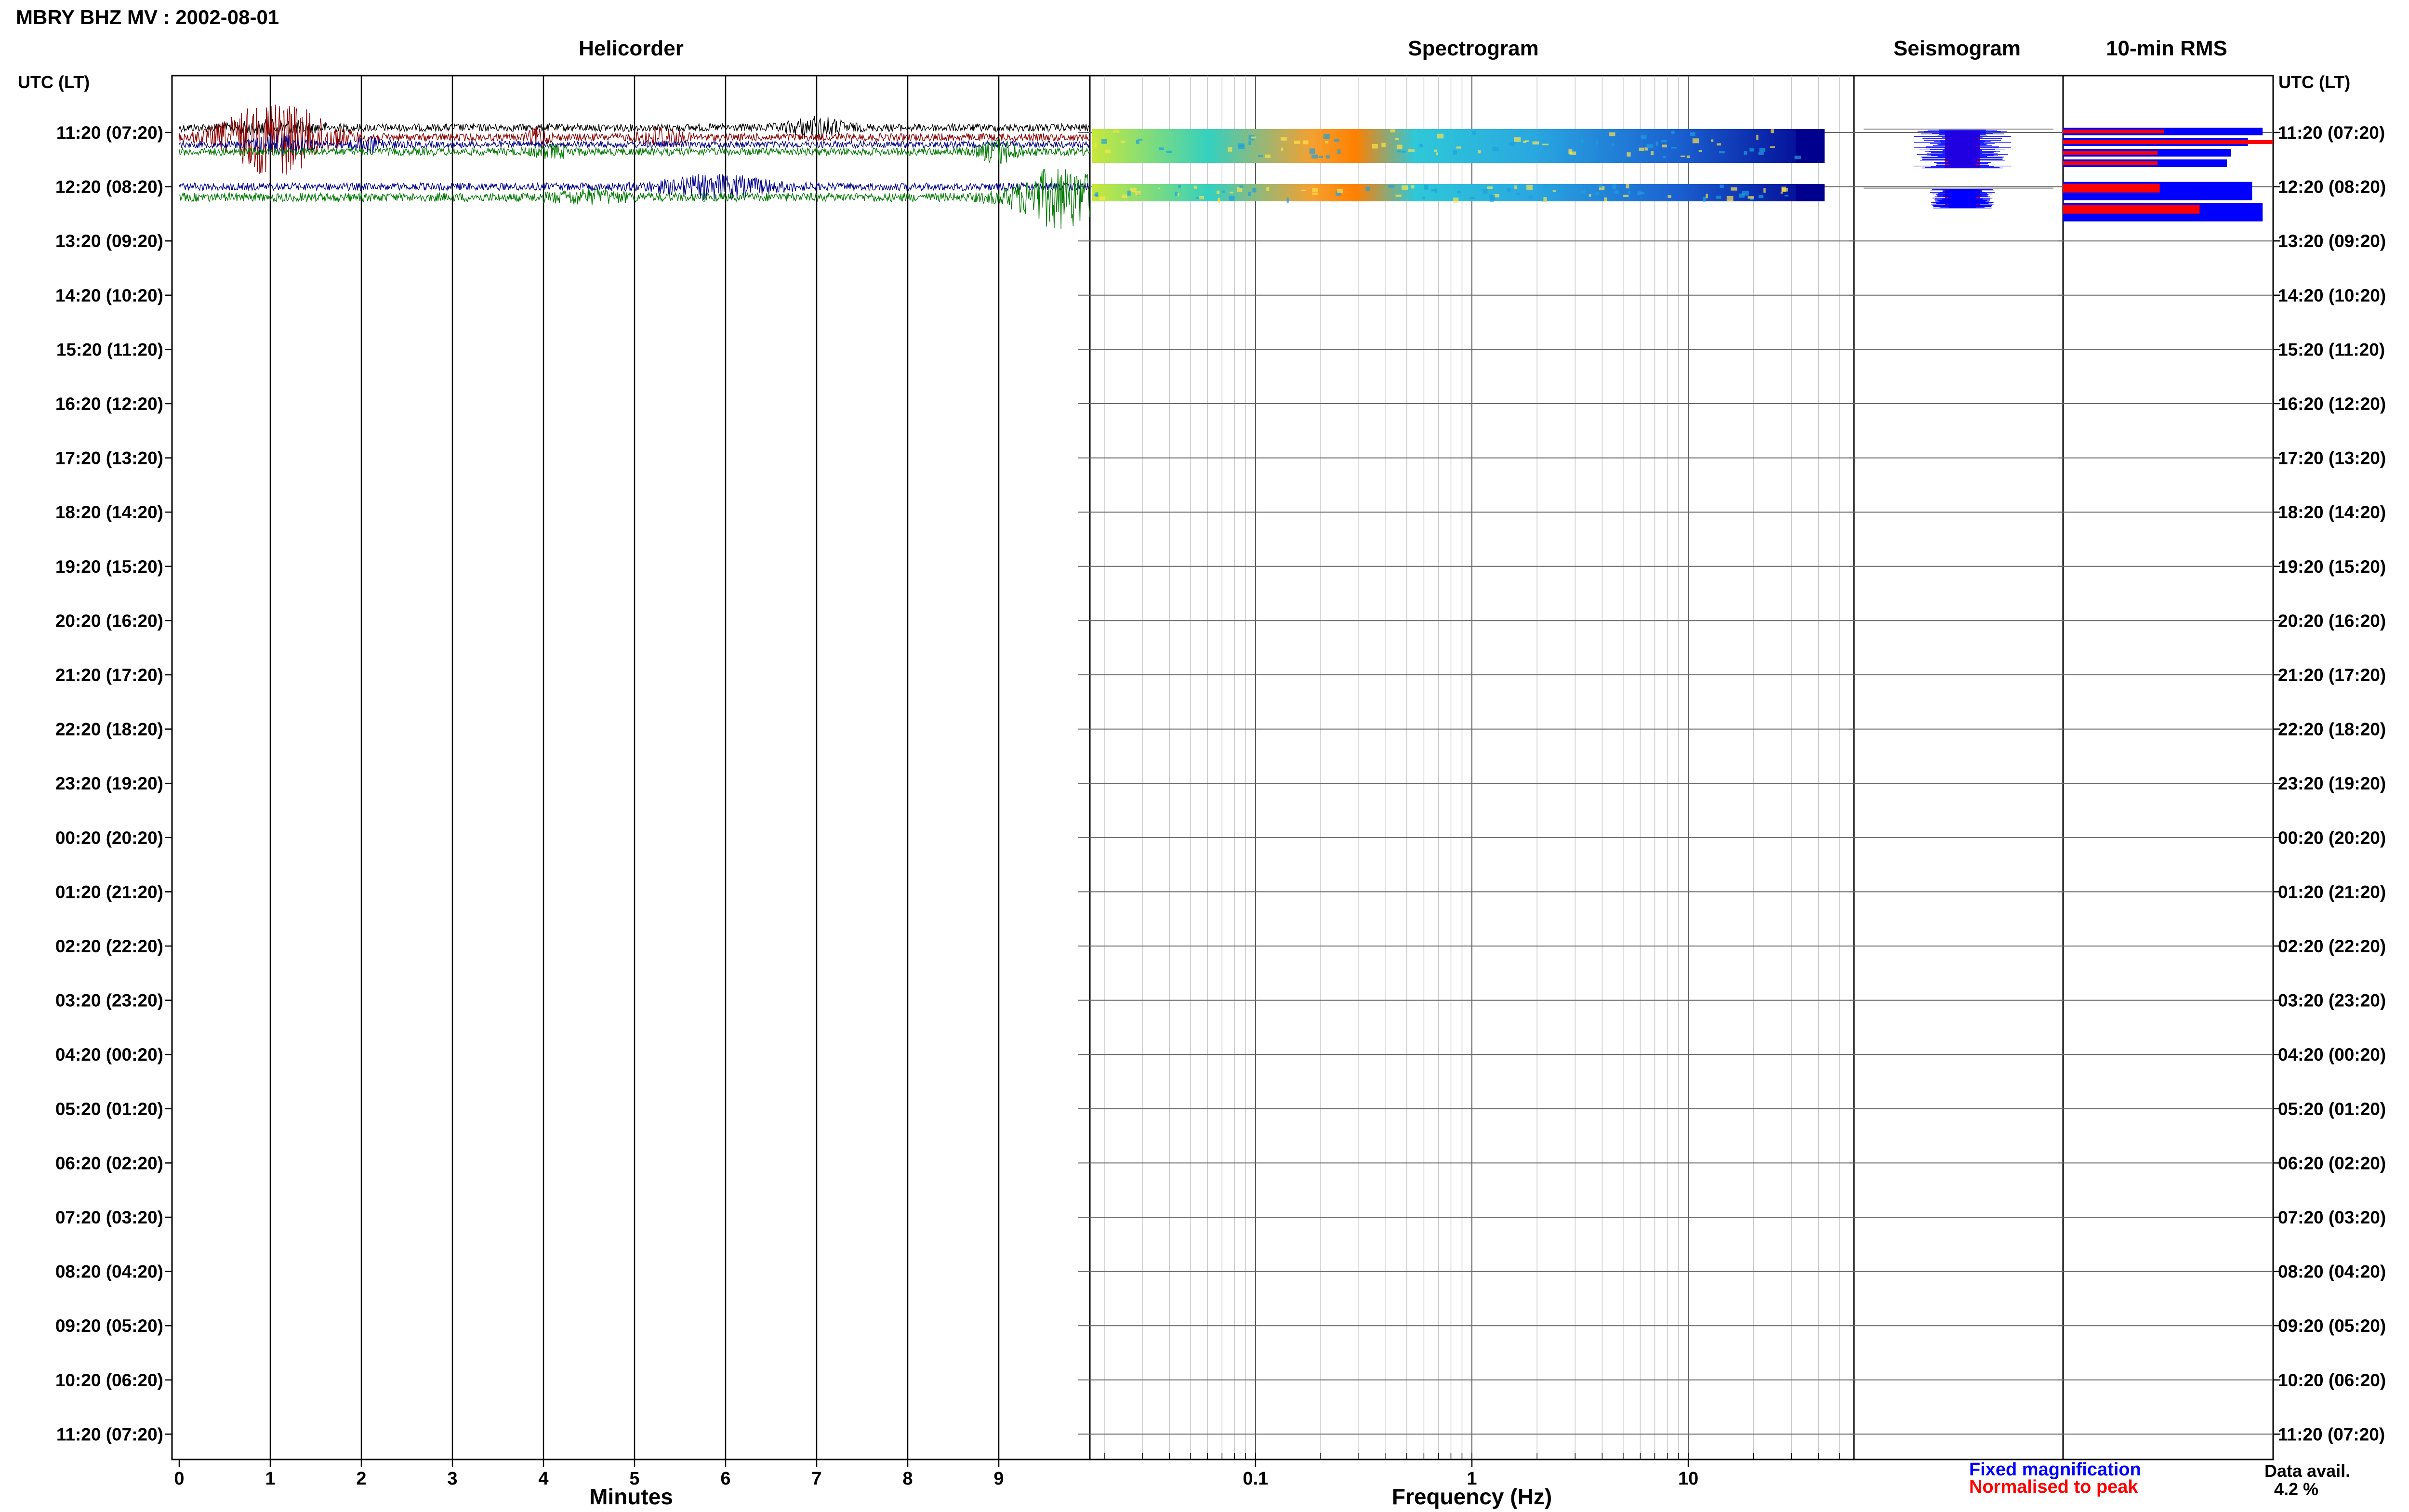 The height and width of the screenshot is (1512, 2409). What do you see at coordinates (2332, 512) in the screenshot?
I see `row-label-right: 18:20 (14:20)` at bounding box center [2332, 512].